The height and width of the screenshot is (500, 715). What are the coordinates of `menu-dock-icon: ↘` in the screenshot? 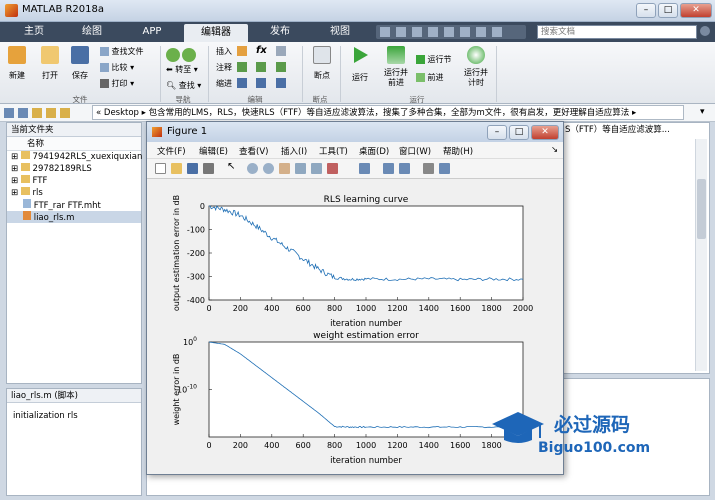 It's located at (554, 150).